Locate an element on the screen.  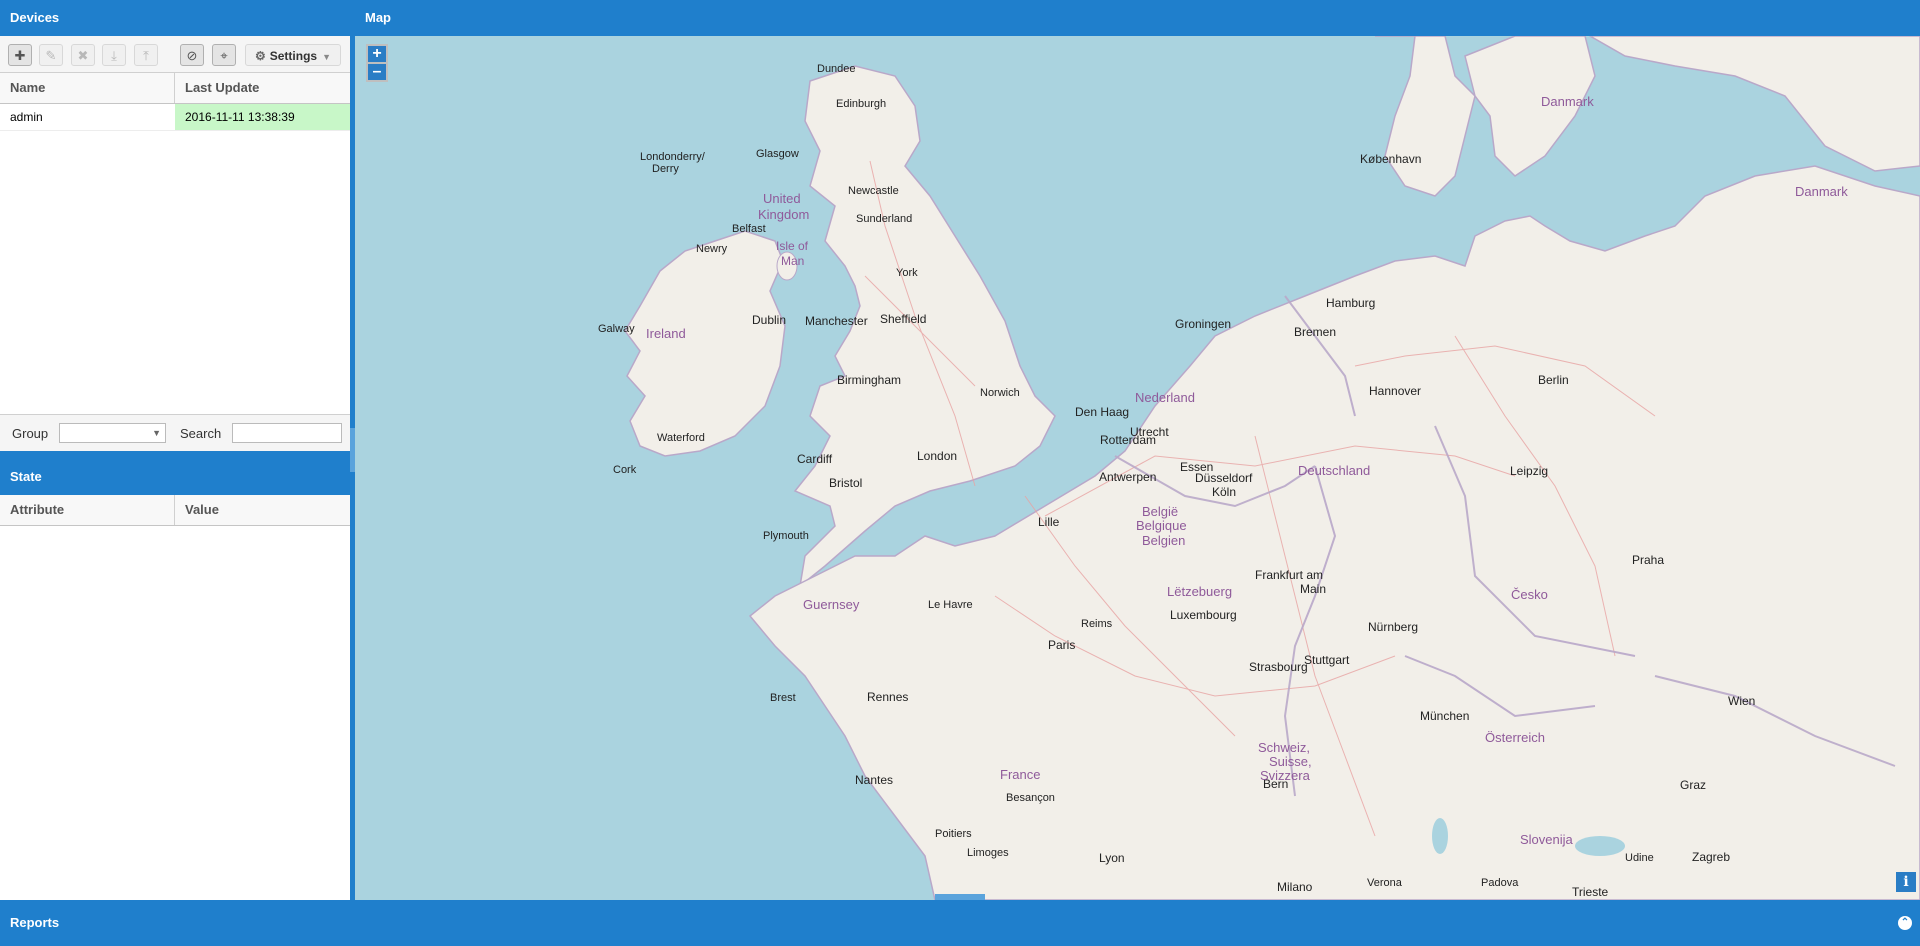
reports-panel: Reports ⌃ is located at coordinates (960, 920).